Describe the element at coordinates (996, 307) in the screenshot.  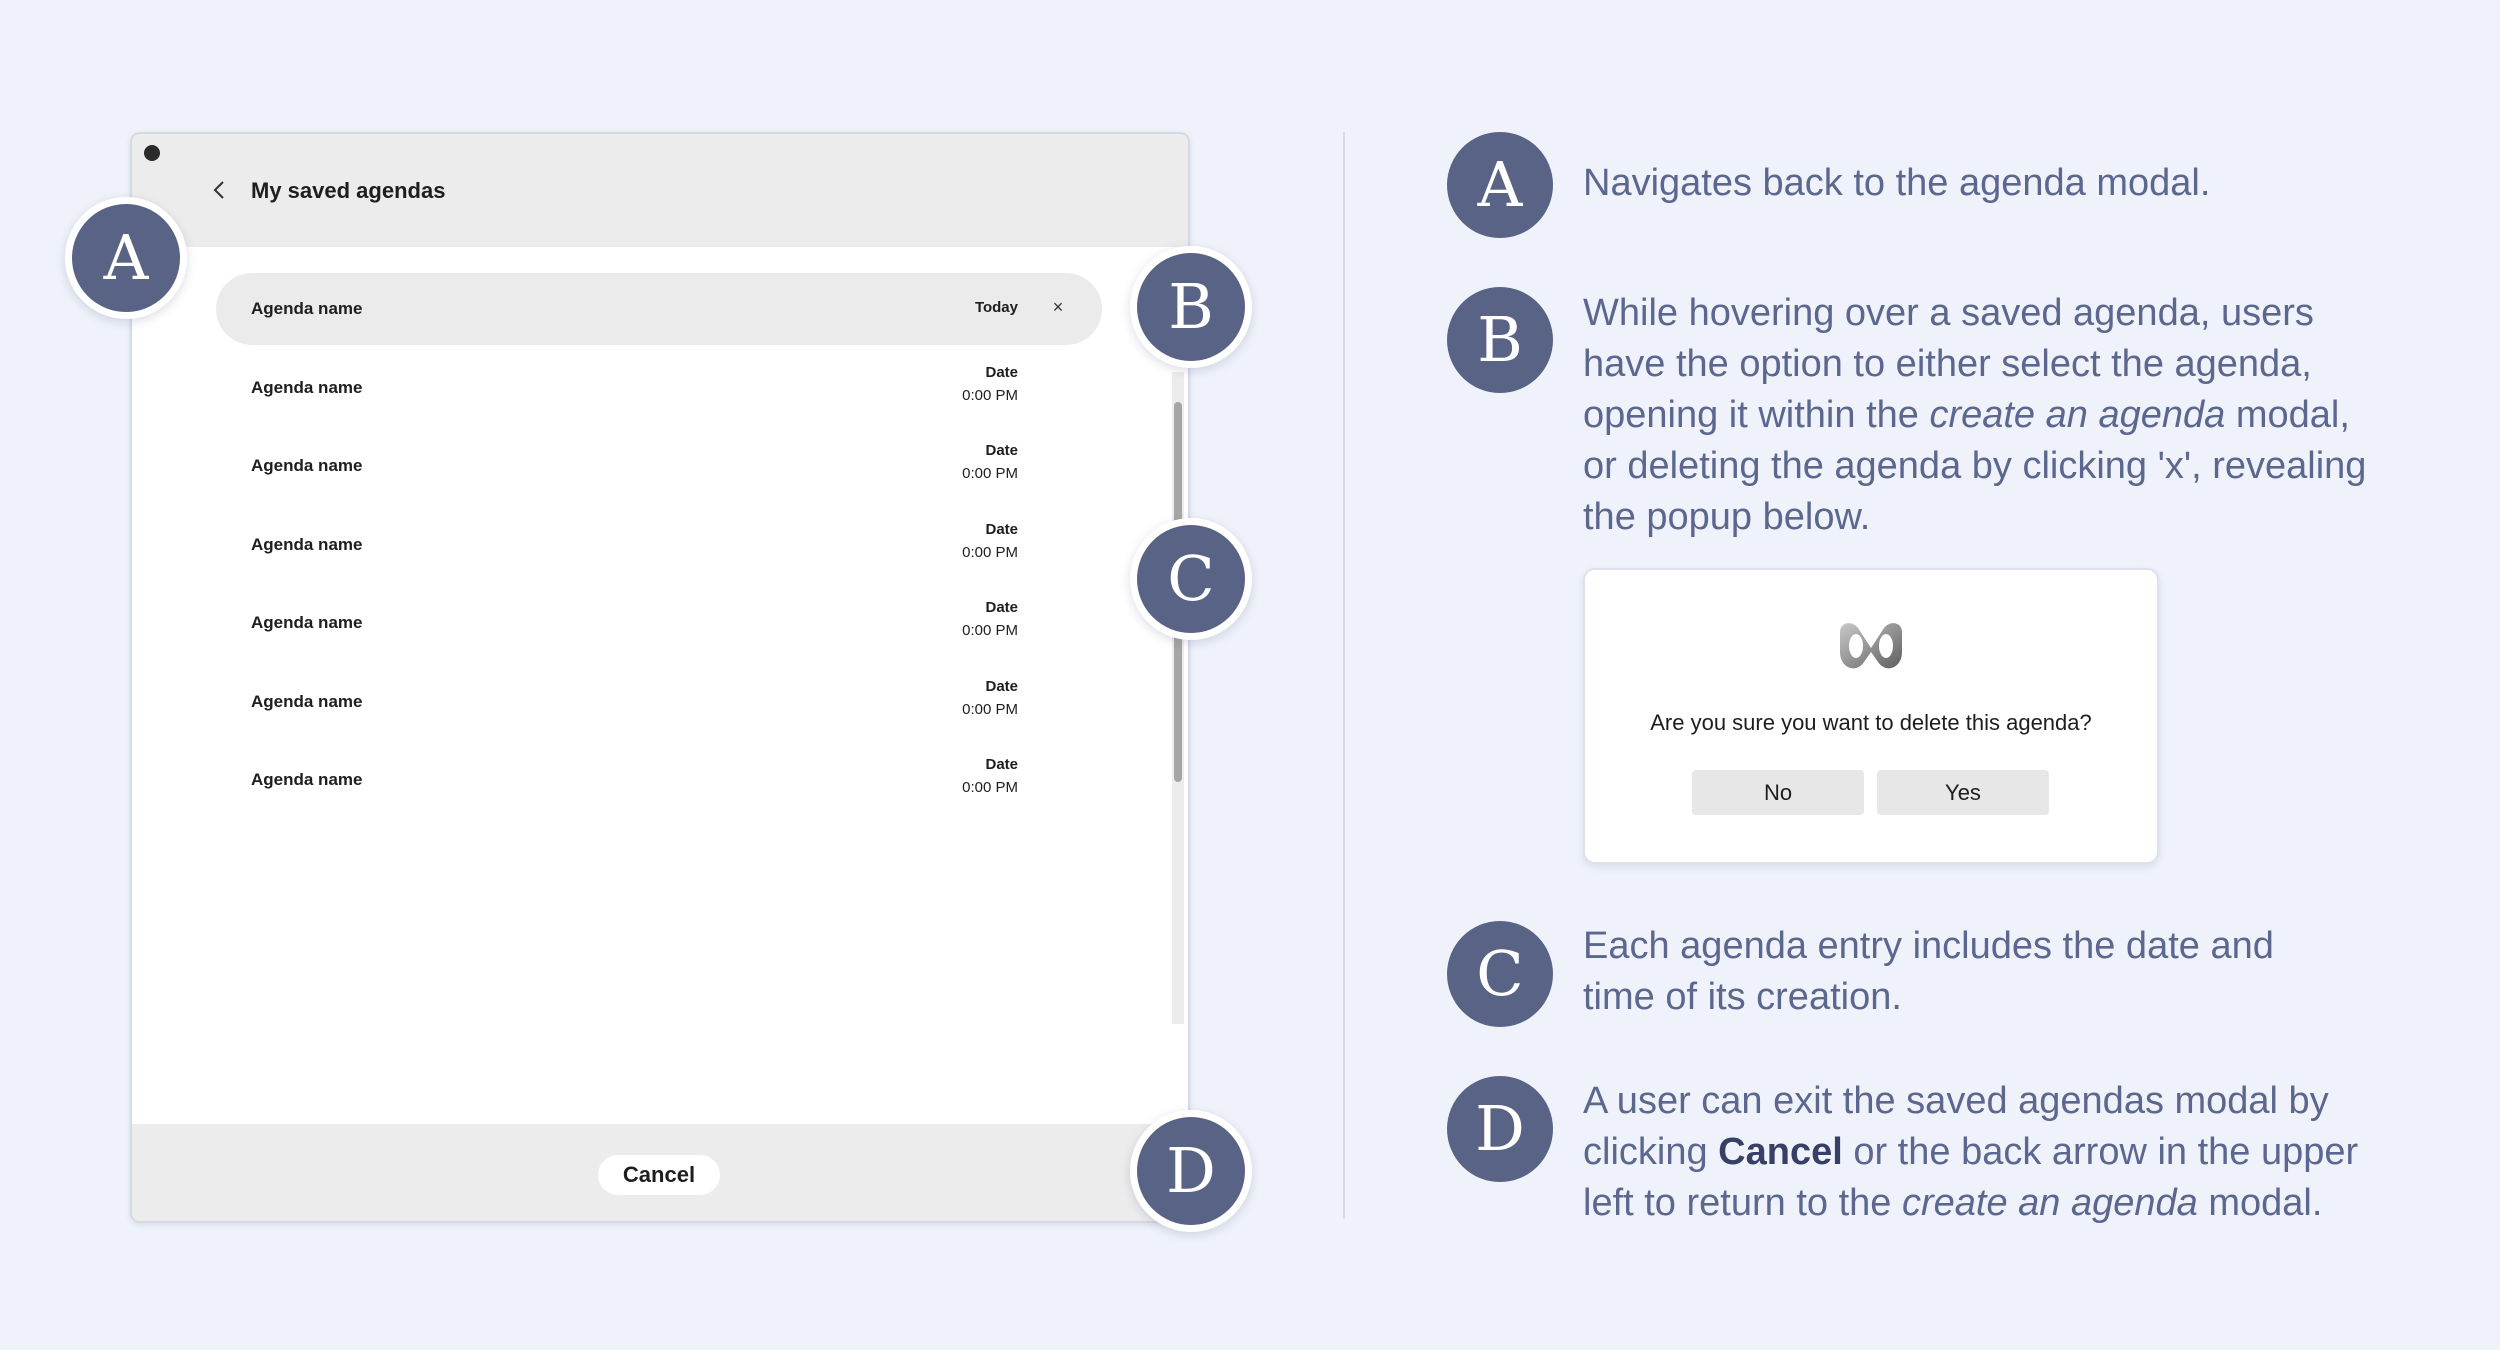
I see `agenda-date-today: Today` at that location.